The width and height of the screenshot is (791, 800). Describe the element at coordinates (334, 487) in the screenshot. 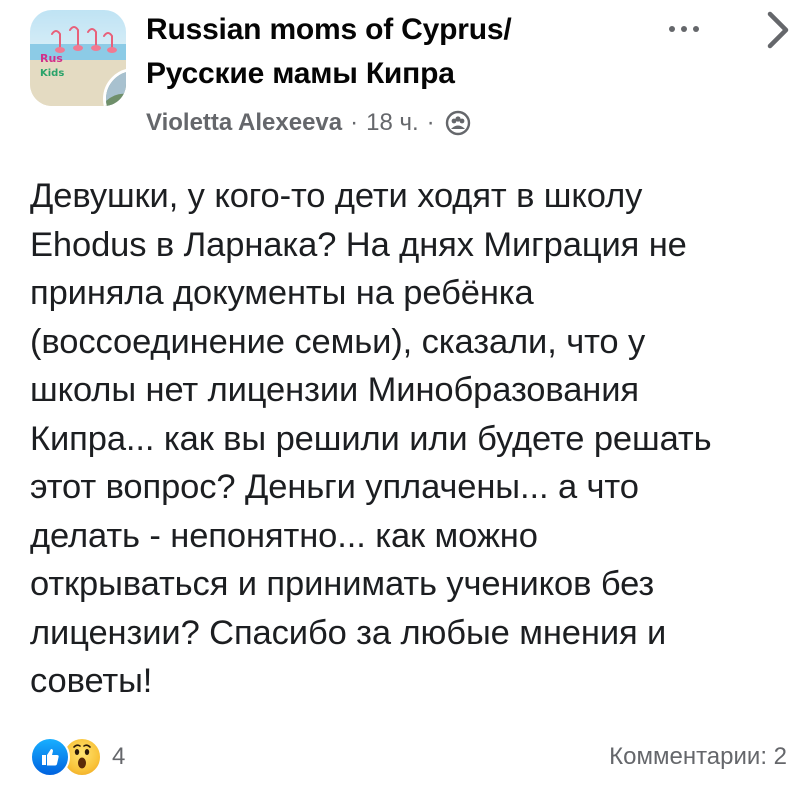

I see `post-text-line: этот вопрос? Деньги уплачены... а что` at that location.